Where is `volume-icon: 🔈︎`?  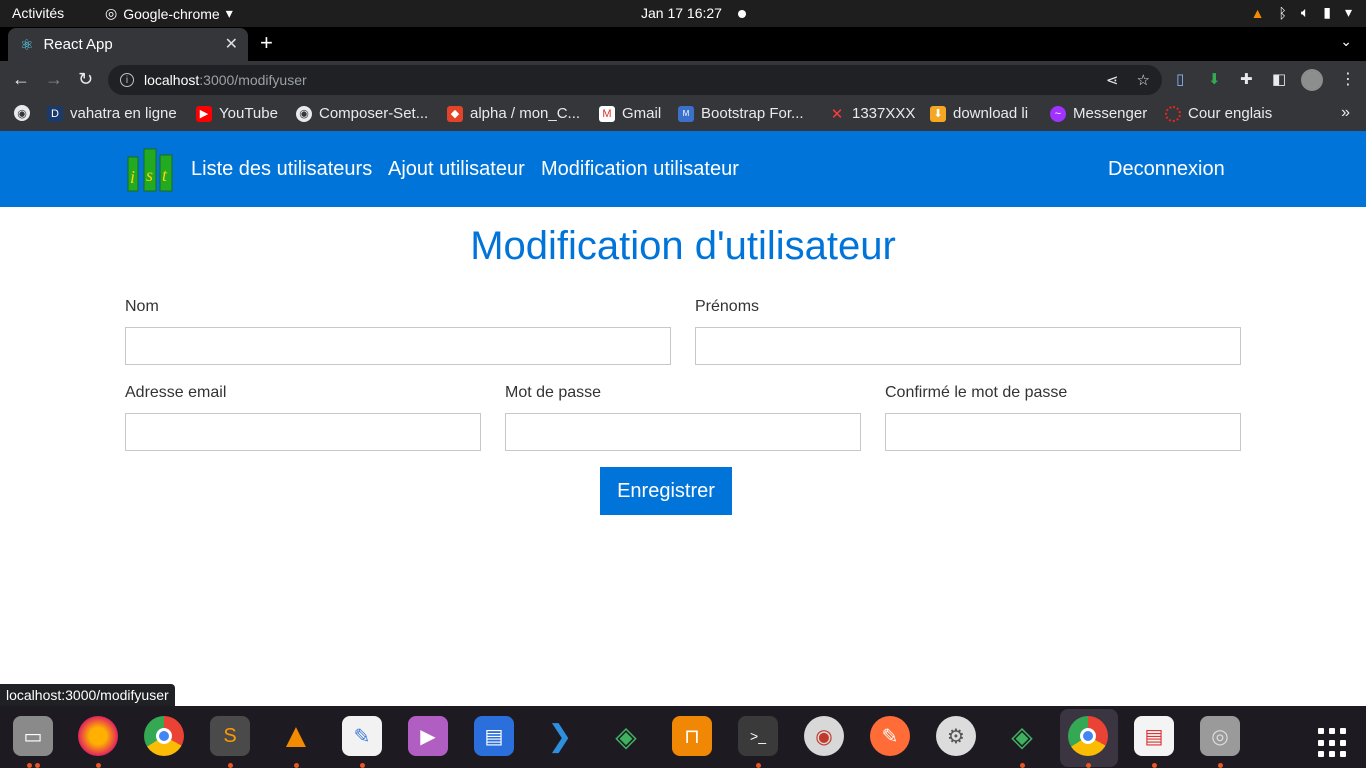
volume-icon: 🔈︎ is located at coordinates (1305, 12).